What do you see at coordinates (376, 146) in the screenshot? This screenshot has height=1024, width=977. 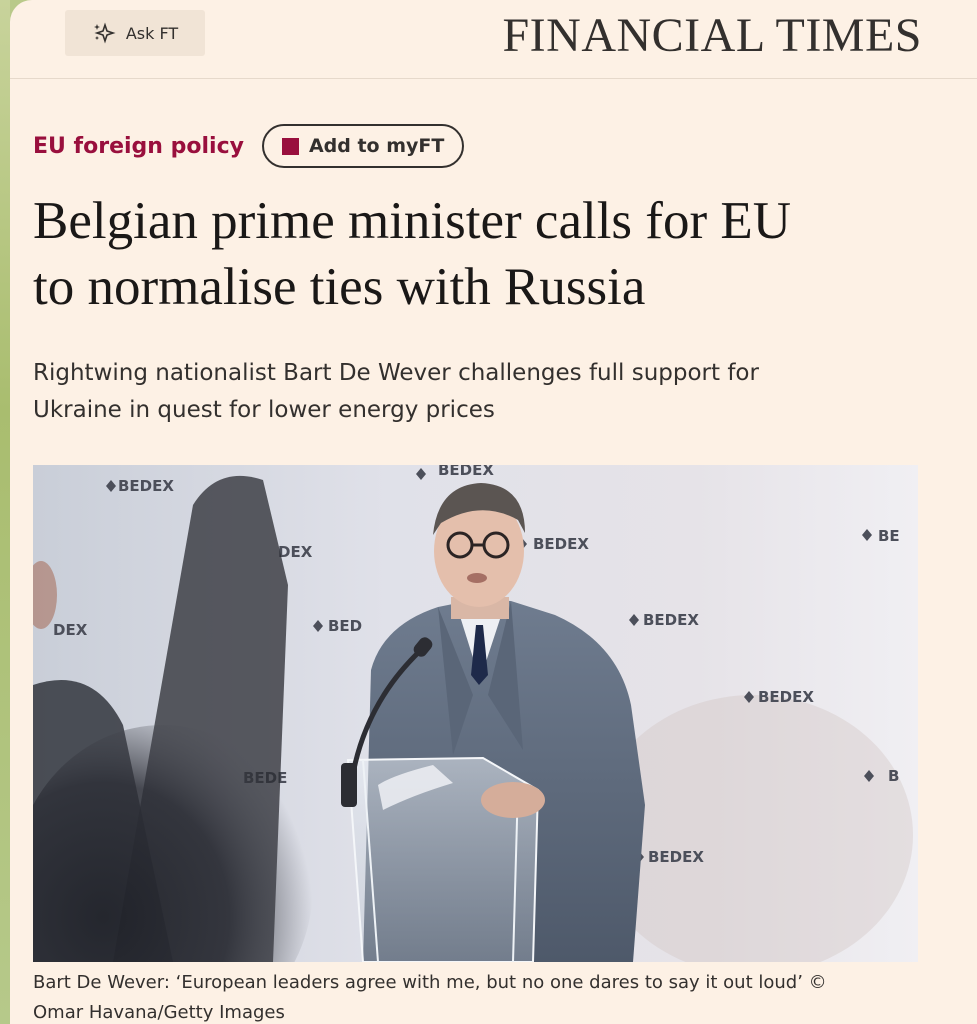 I see `add-to-myft-label: Add to myFT` at bounding box center [376, 146].